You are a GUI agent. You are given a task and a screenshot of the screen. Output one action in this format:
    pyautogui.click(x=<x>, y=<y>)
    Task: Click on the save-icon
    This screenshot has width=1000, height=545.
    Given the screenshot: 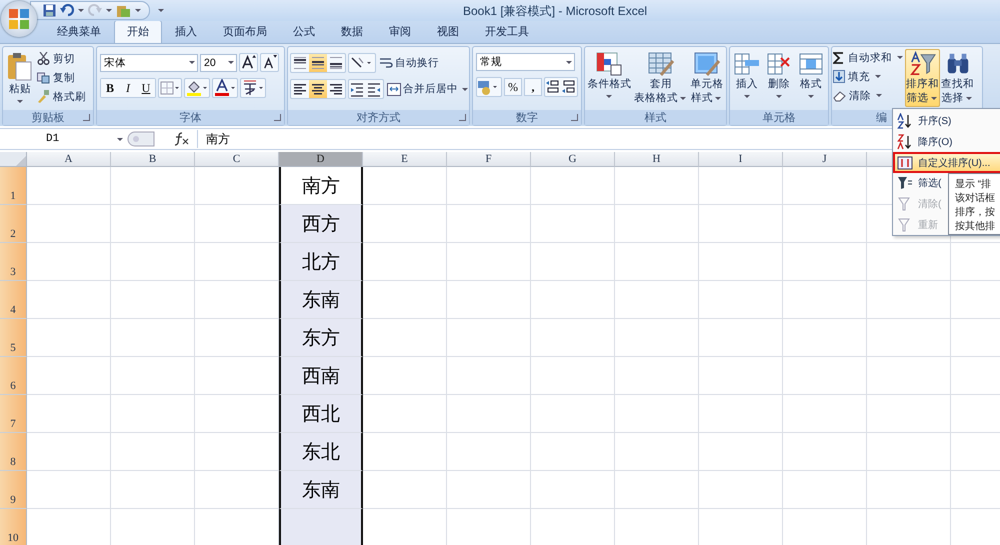 What is the action you would take?
    pyautogui.click(x=49, y=10)
    